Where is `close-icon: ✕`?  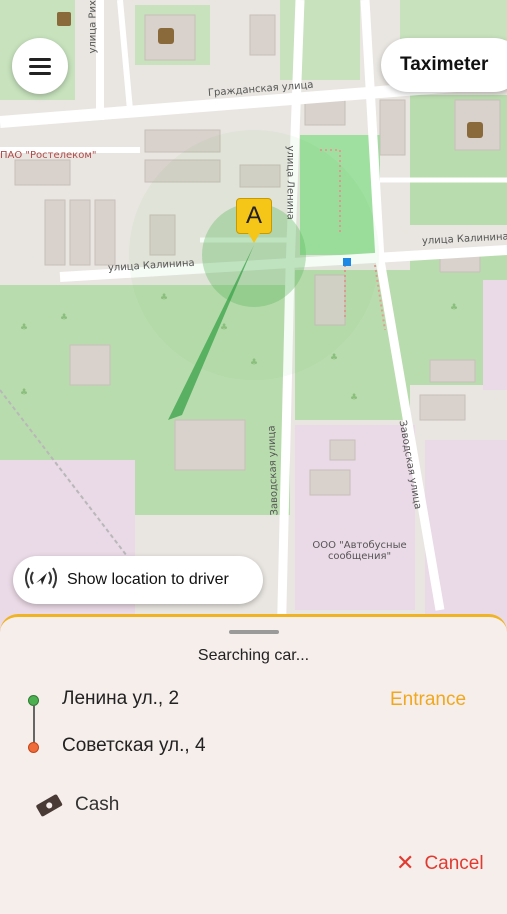
close-icon: ✕ is located at coordinates (405, 863).